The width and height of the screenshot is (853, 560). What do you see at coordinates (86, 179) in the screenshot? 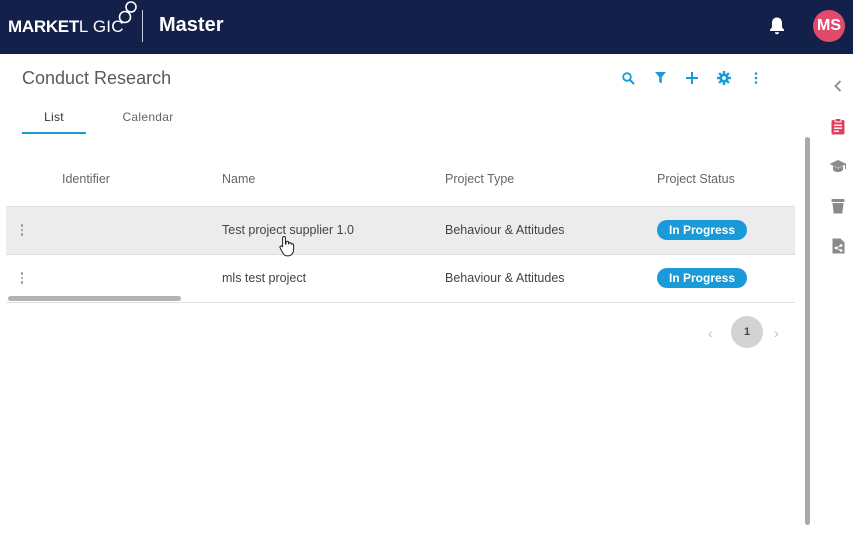
I see `column-header-identifier: Identifier` at bounding box center [86, 179].